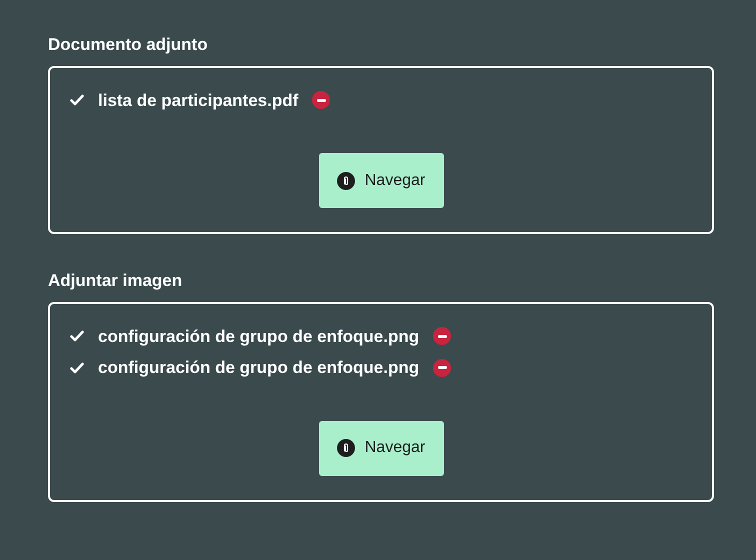 This screenshot has height=560, width=756. What do you see at coordinates (198, 101) in the screenshot?
I see `file-name: lista de participantes.pdf` at bounding box center [198, 101].